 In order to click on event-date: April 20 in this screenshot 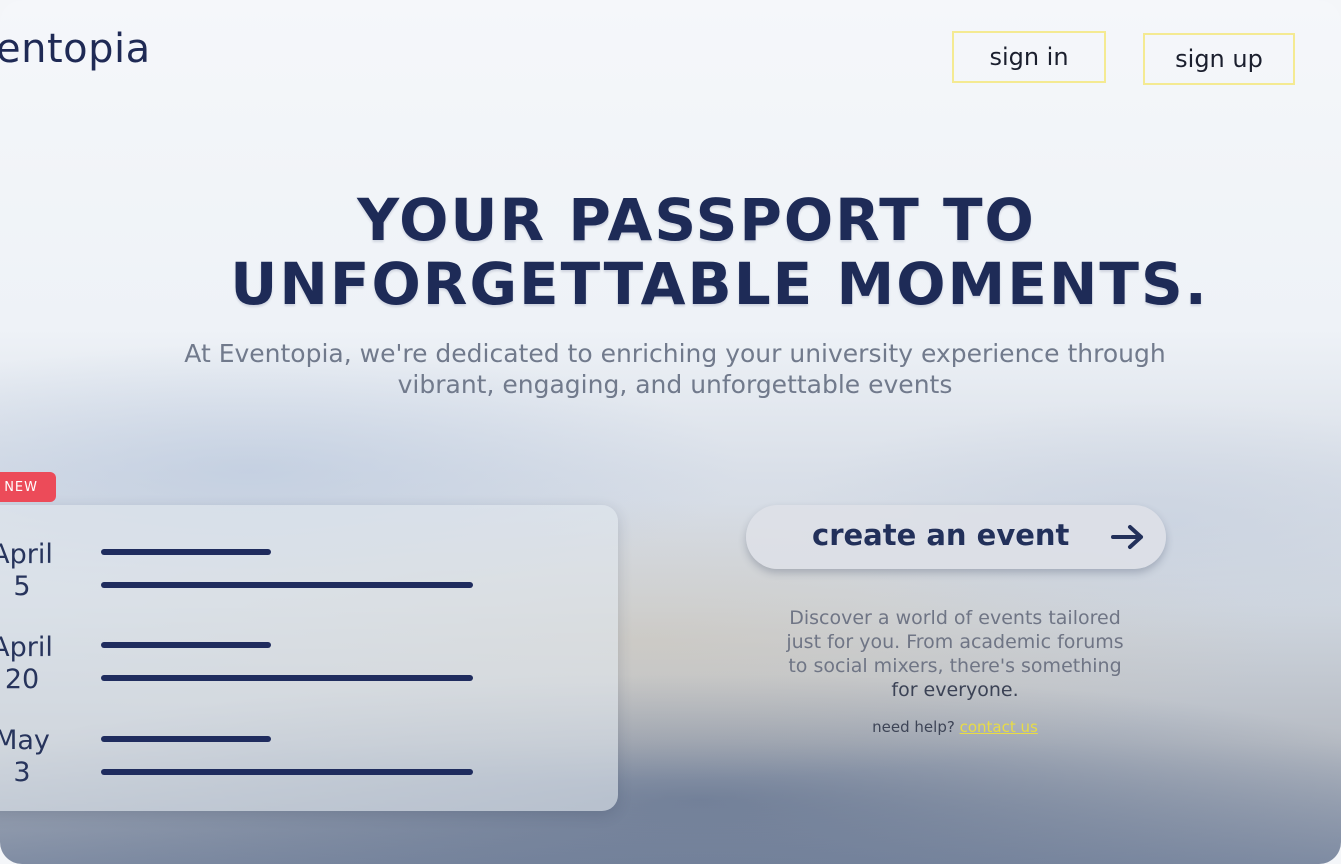, I will do `click(32, 664)`.